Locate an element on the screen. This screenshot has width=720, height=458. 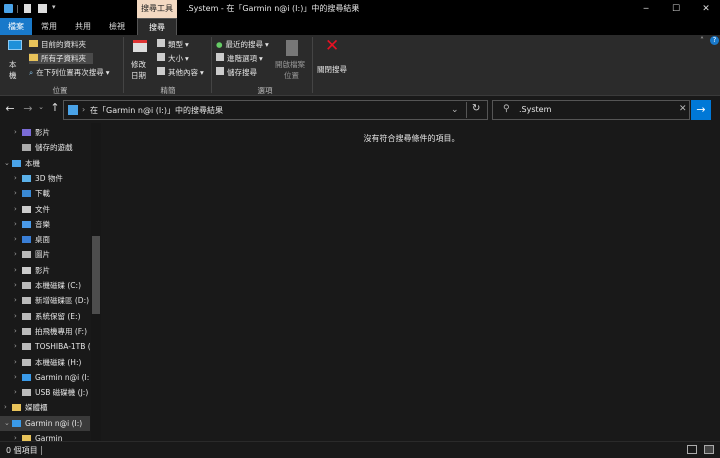
tree-item: › 3D 物件 is located at coordinates (45, 178).